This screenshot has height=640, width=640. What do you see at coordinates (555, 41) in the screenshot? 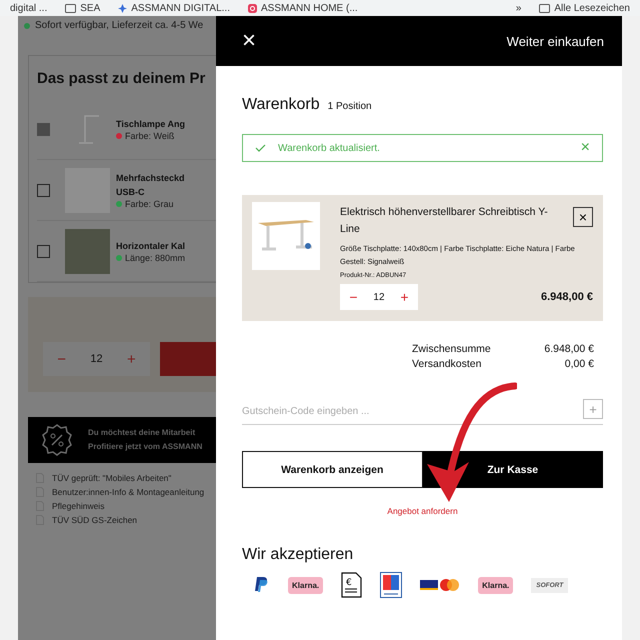
I see `continue-shopping-link: Weiter einkaufen` at bounding box center [555, 41].